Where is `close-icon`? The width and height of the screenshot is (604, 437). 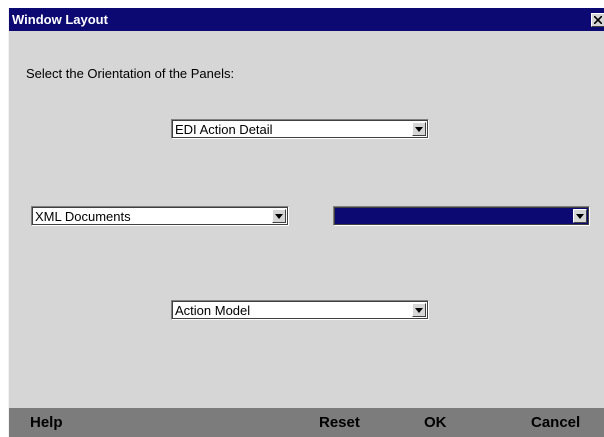 close-icon is located at coordinates (598, 20).